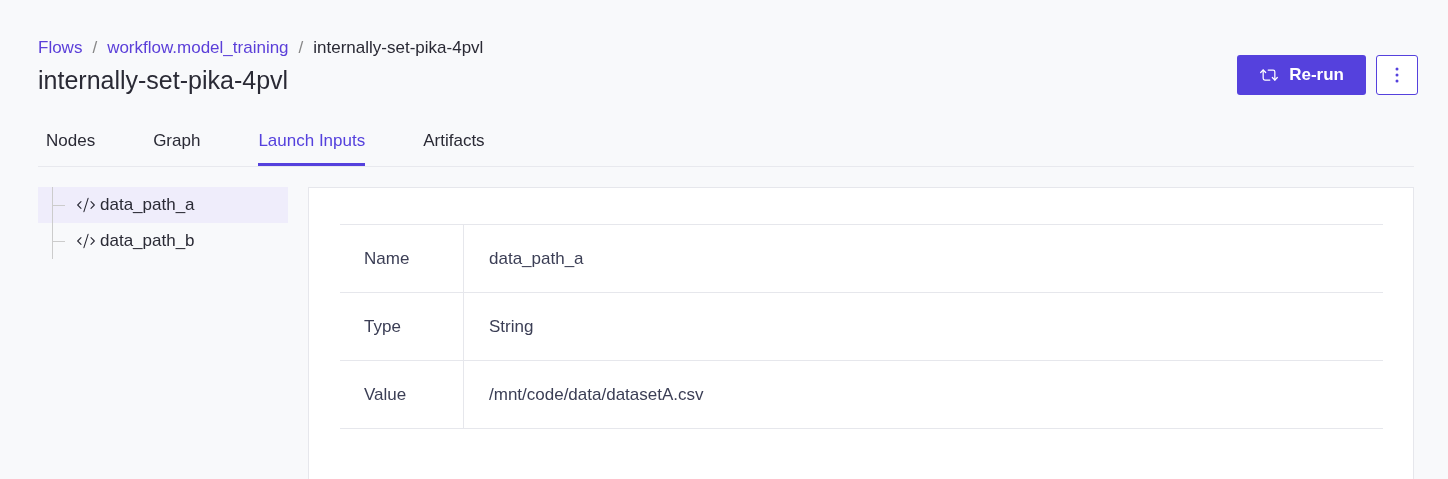  Describe the element at coordinates (312, 146) in the screenshot. I see `tab: Launch Inputs` at that location.